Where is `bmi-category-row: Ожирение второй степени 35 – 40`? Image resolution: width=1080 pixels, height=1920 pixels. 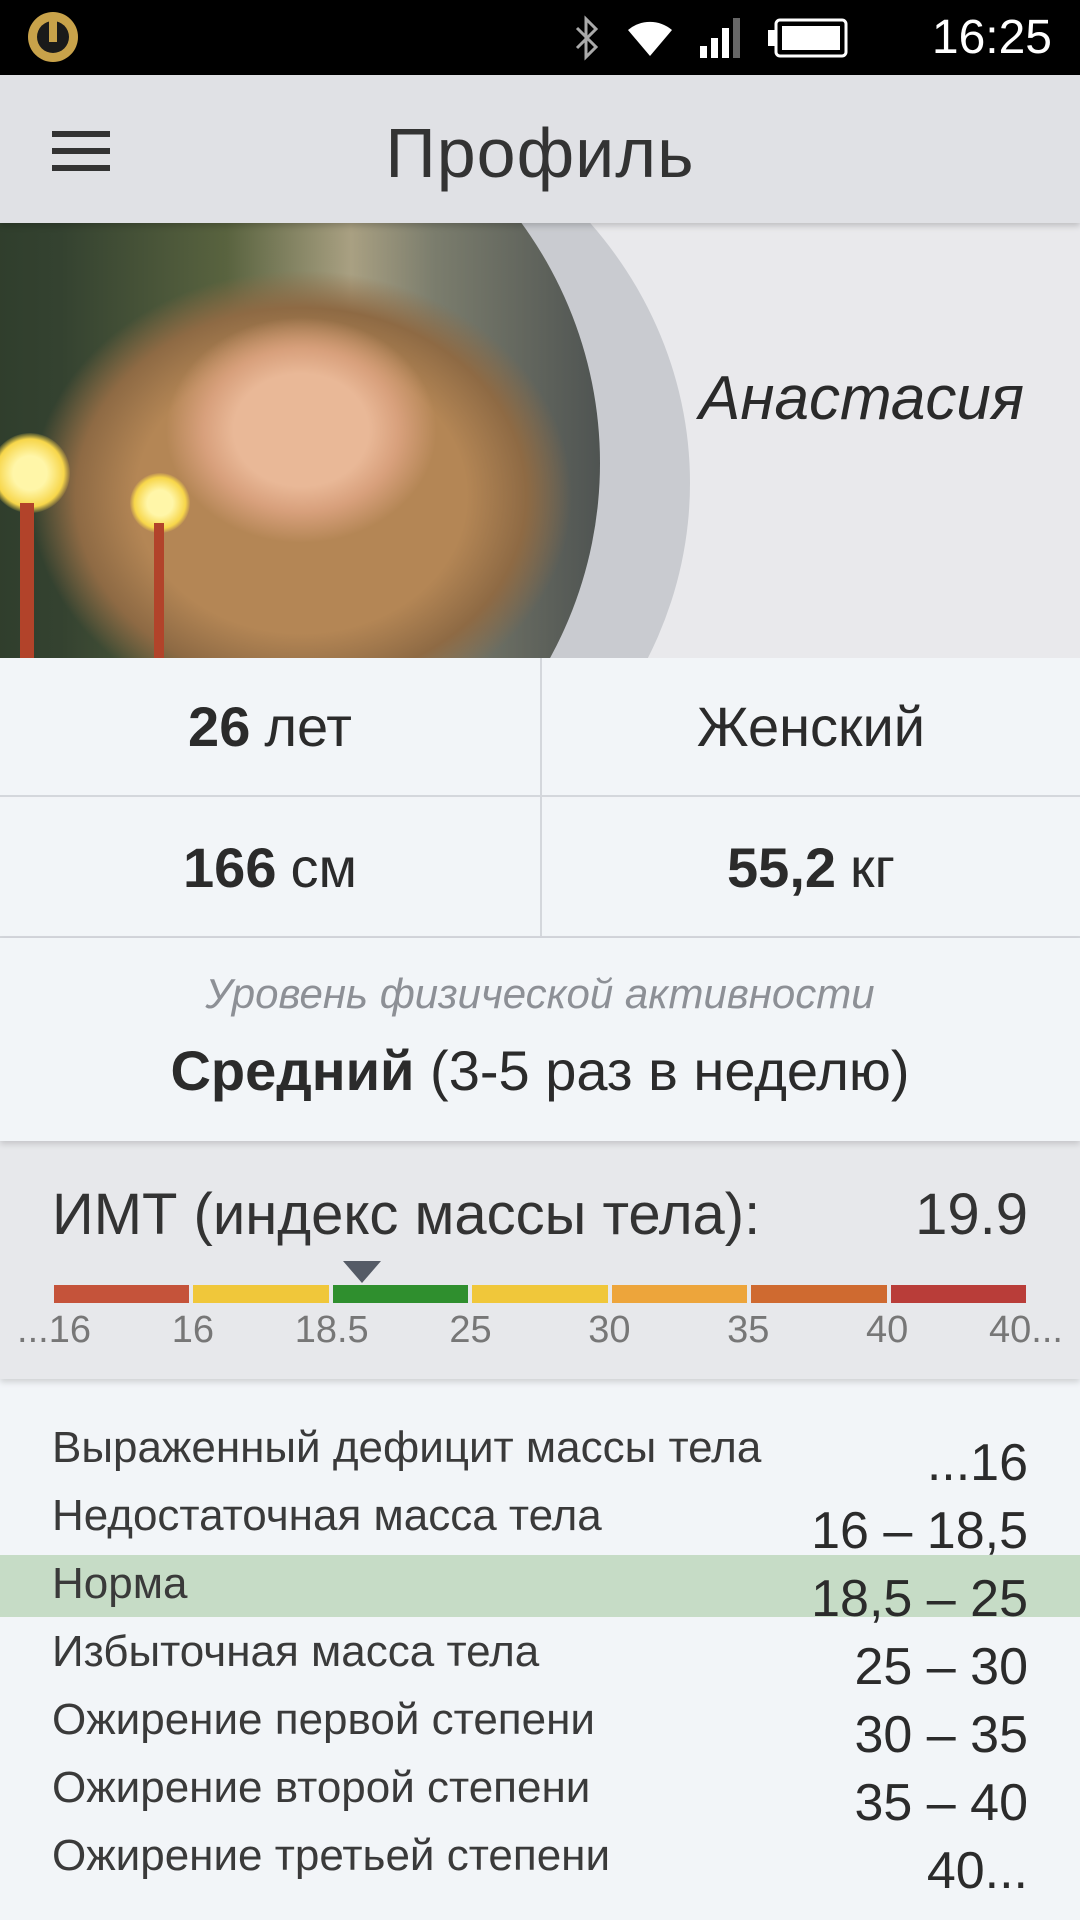
bmi-category-row: Ожирение второй степени 35 – 40 is located at coordinates (540, 1795).